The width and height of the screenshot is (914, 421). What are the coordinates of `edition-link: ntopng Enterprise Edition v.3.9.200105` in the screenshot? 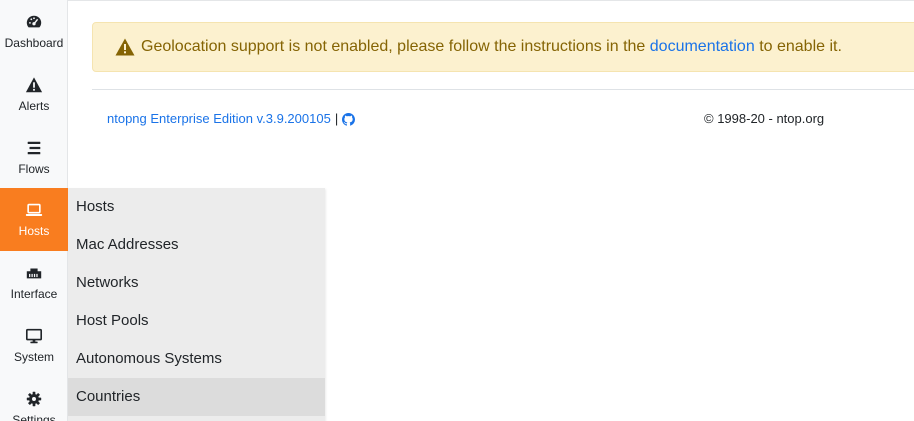 It's located at (219, 119).